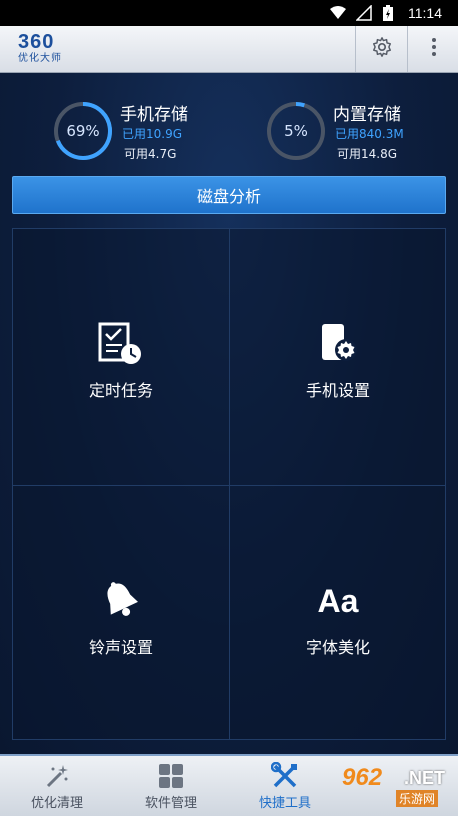 This screenshot has height=816, width=458. I want to click on tool-ringtone-settings: 铃声设置, so click(121, 614).